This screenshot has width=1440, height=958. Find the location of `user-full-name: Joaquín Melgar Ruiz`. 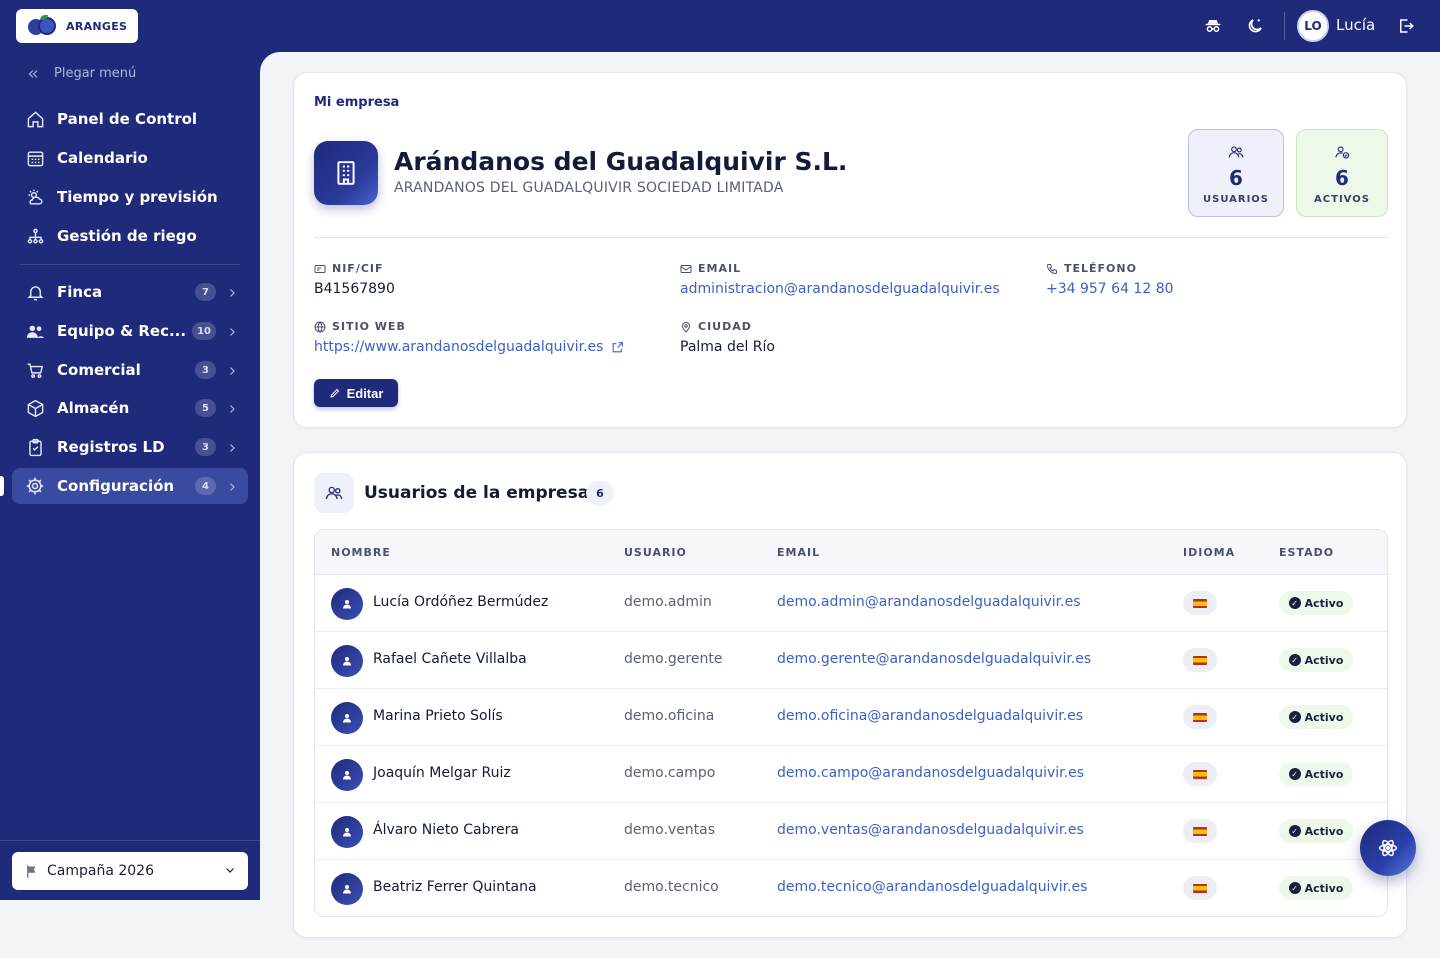

user-full-name: Joaquín Melgar Ruiz is located at coordinates (442, 773).